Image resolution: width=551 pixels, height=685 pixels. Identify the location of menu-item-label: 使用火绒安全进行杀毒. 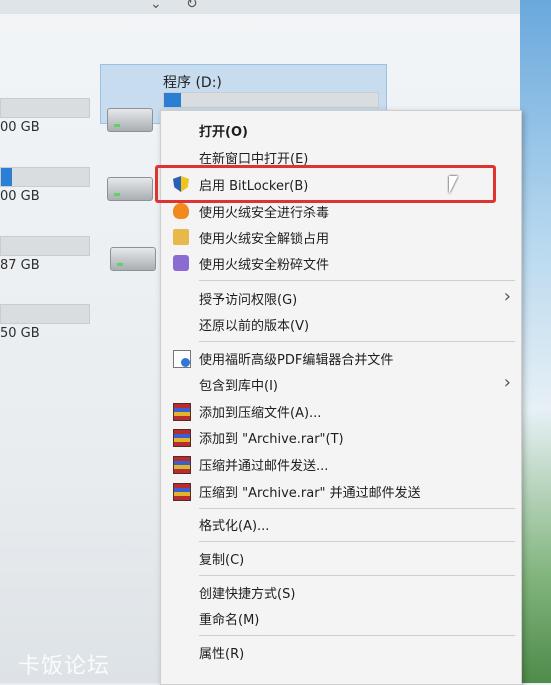
(264, 213).